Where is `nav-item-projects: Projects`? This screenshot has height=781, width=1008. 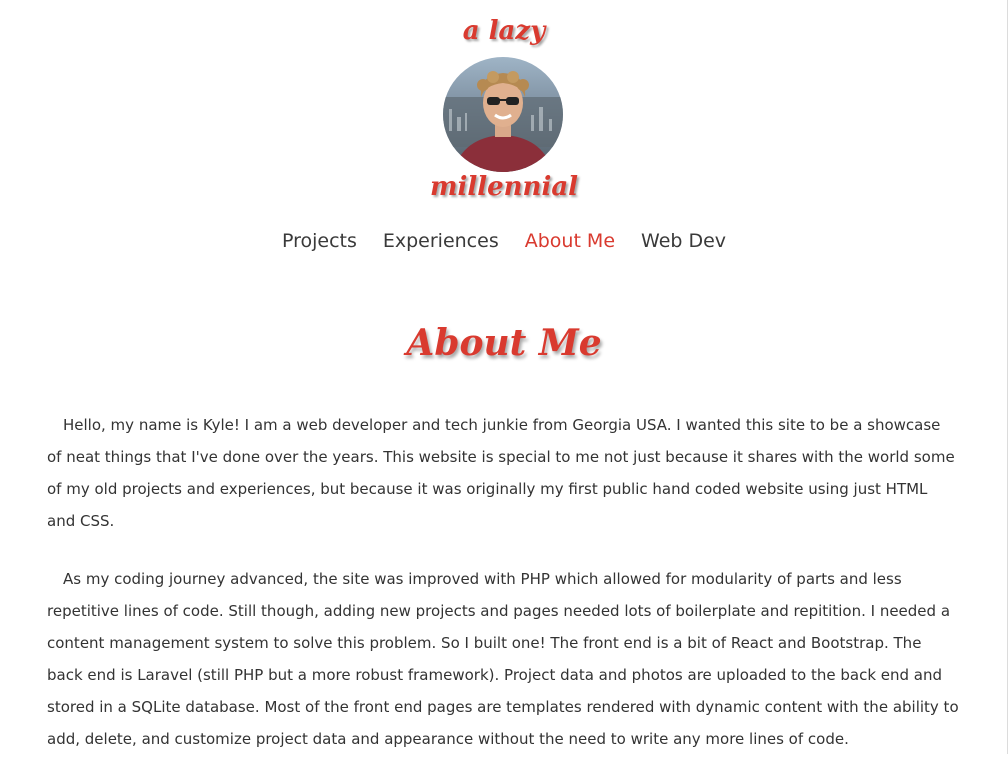 nav-item-projects: Projects is located at coordinates (319, 241).